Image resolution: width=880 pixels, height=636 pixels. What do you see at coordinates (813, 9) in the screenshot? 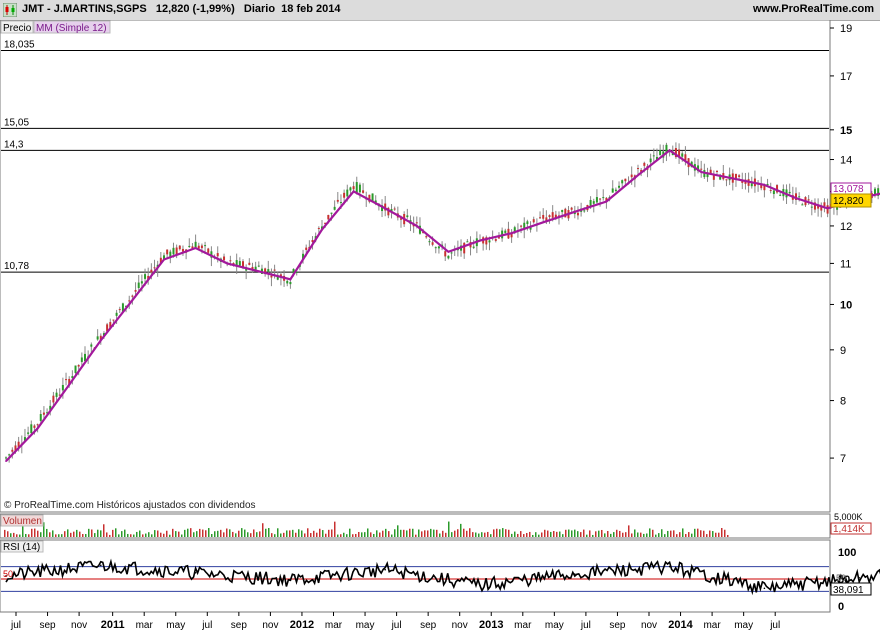
I see `site-link: www.ProRealTime.com` at bounding box center [813, 9].